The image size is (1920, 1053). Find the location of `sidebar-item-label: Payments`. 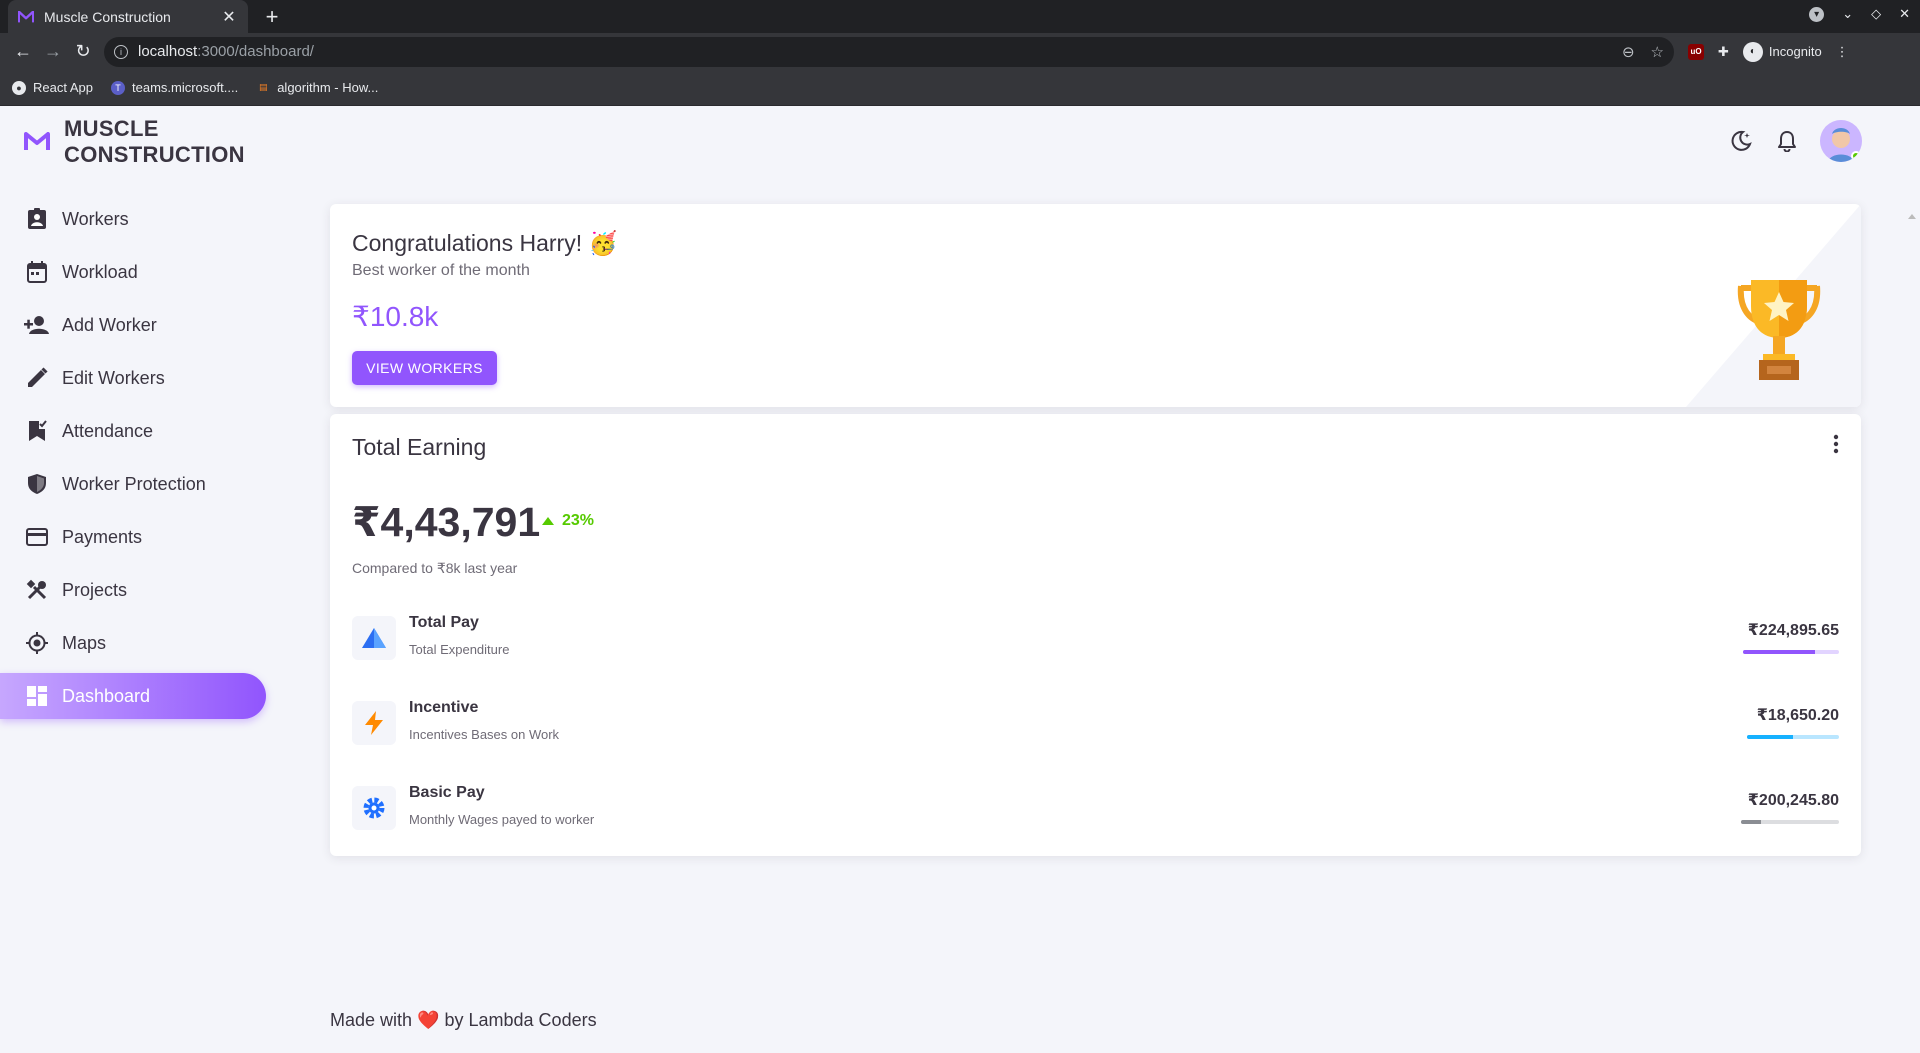

sidebar-item-label: Payments is located at coordinates (102, 536).